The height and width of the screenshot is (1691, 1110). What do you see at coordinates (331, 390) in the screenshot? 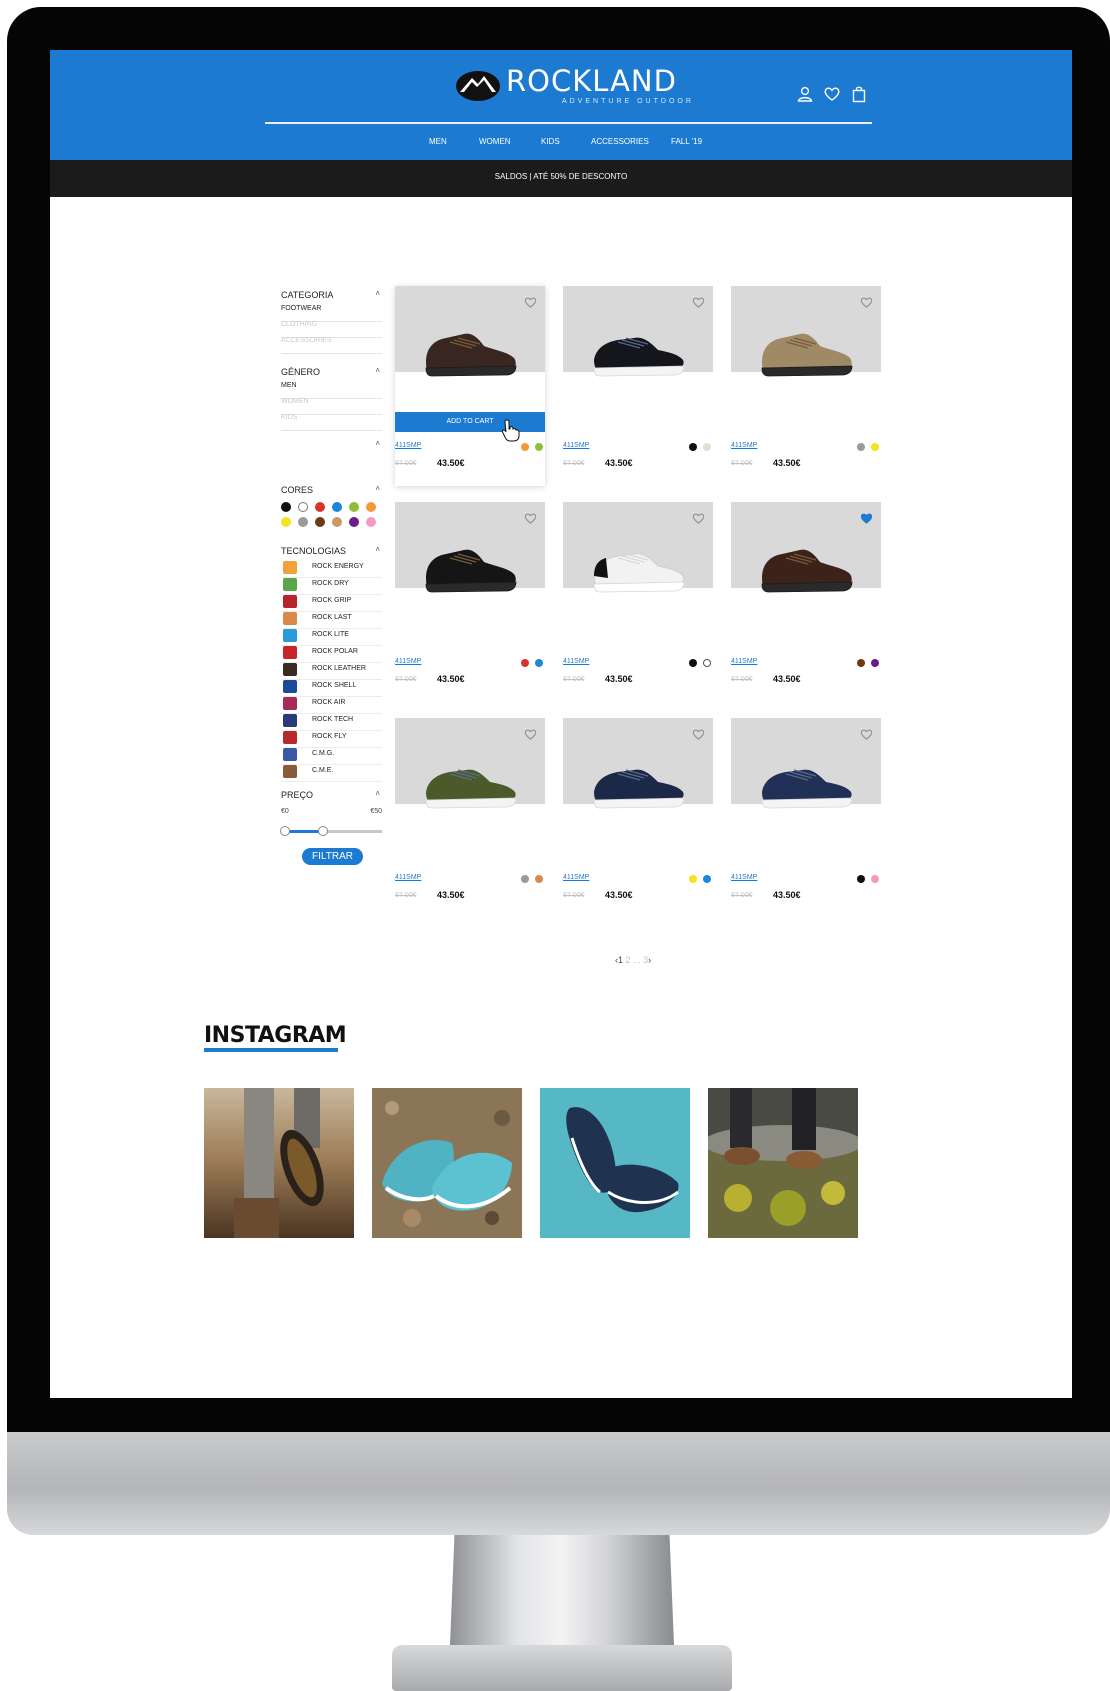
I see `filter-option-men: MEN` at bounding box center [331, 390].